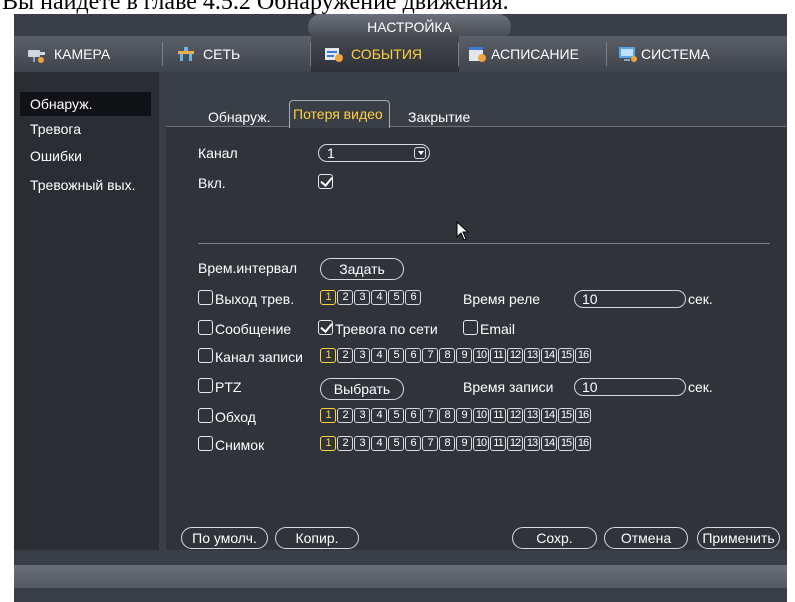 The image size is (795, 602). I want to click on record-ch-12: 12, so click(515, 355).